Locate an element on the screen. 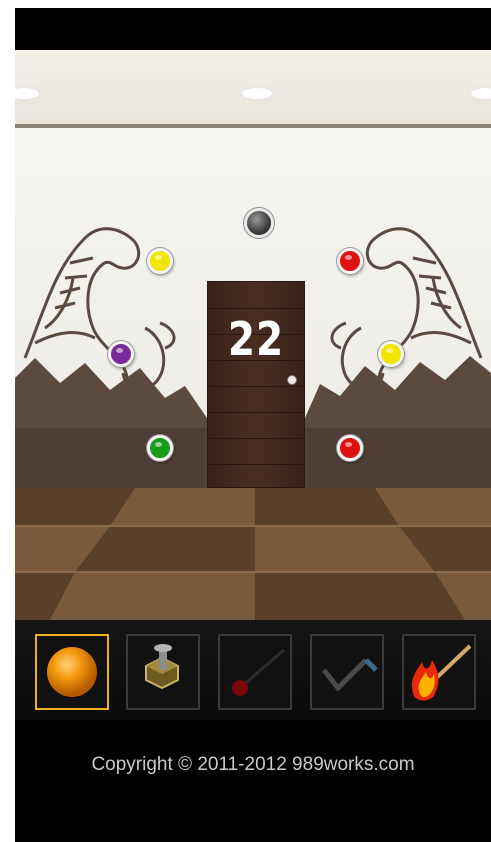 This screenshot has width=491, height=842. ceiling is located at coordinates (253, 88).